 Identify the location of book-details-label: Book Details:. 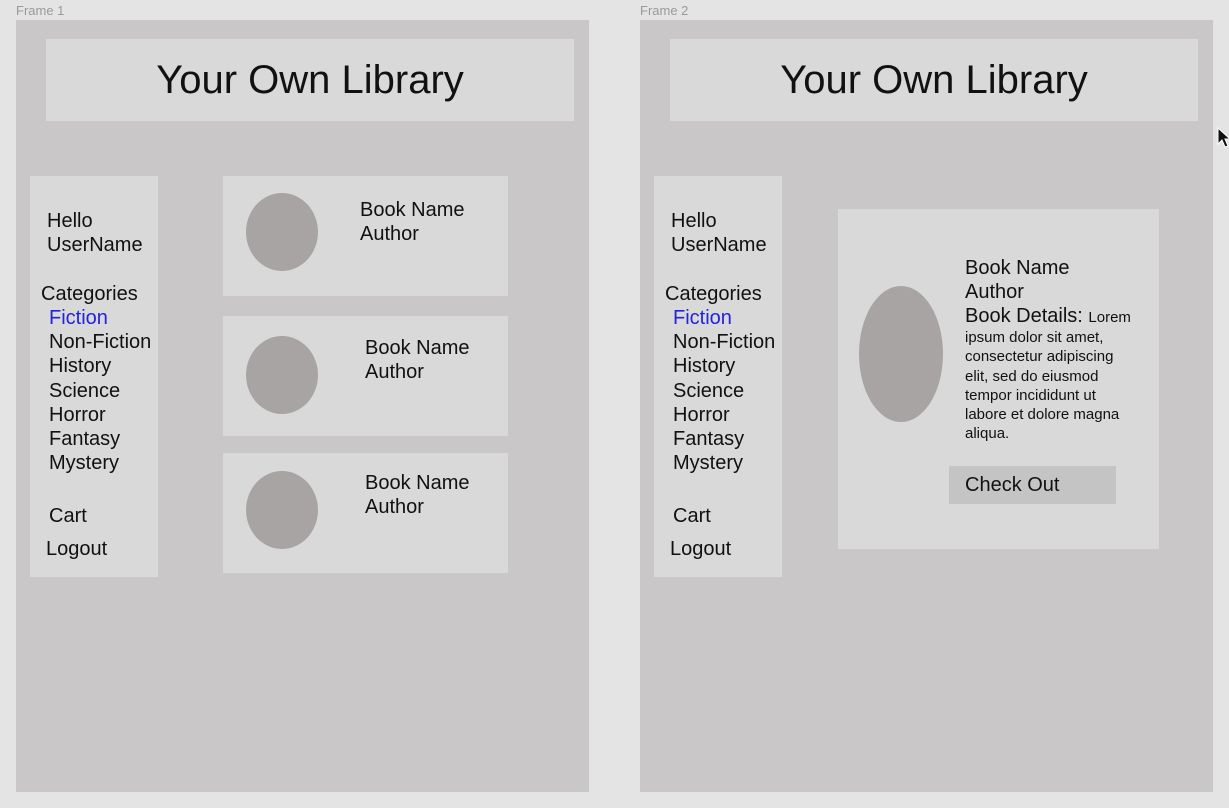
(1024, 316).